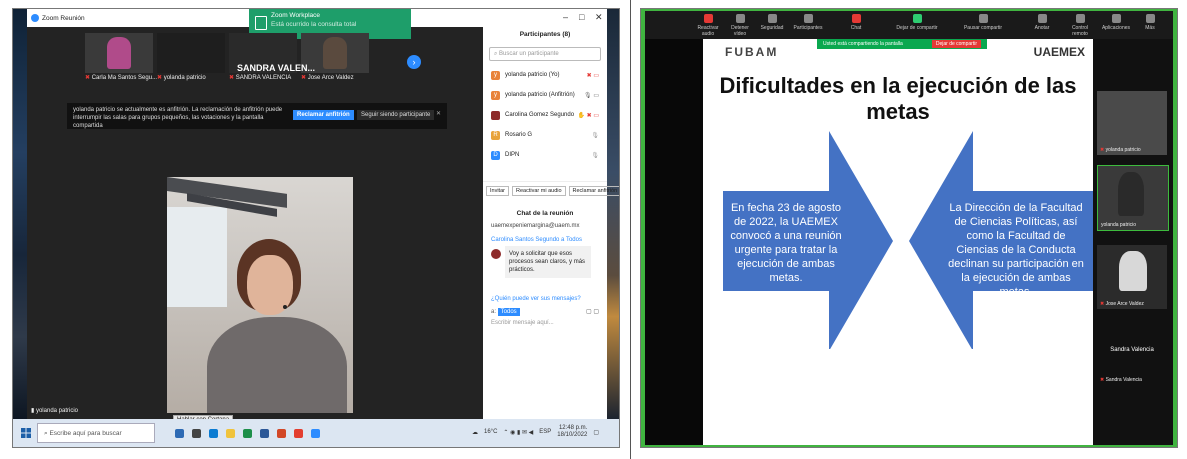 The width and height of the screenshot is (1187, 459). I want to click on pause-share-button: Pausar compartir, so click(983, 22).